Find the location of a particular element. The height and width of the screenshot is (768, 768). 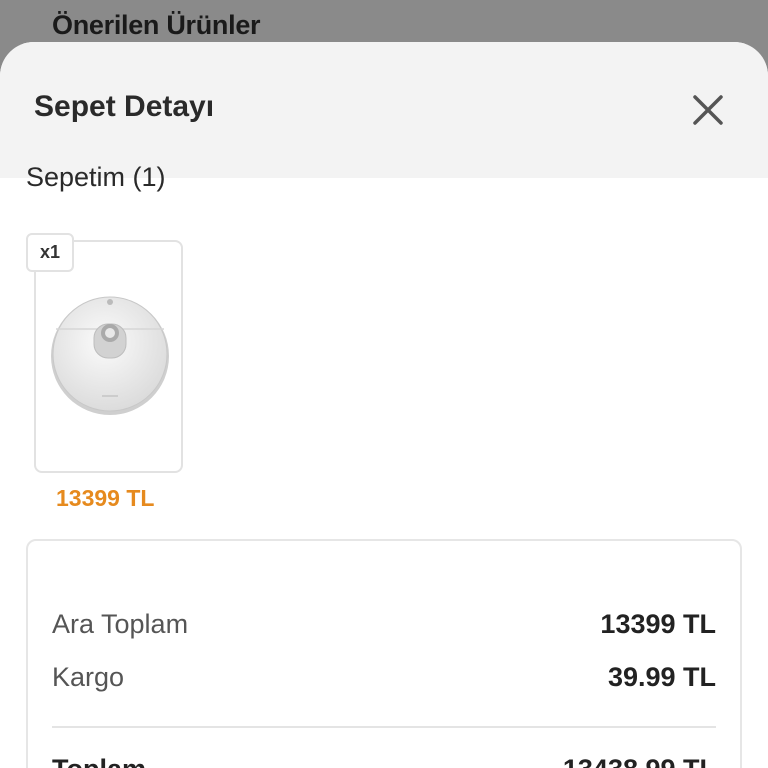

quantity-badge: x1 is located at coordinates (50, 252).